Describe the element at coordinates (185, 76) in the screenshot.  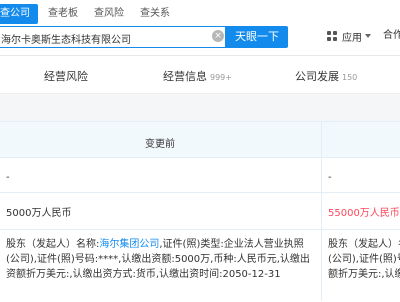
I see `nav-business-info-label: 经营信息` at that location.